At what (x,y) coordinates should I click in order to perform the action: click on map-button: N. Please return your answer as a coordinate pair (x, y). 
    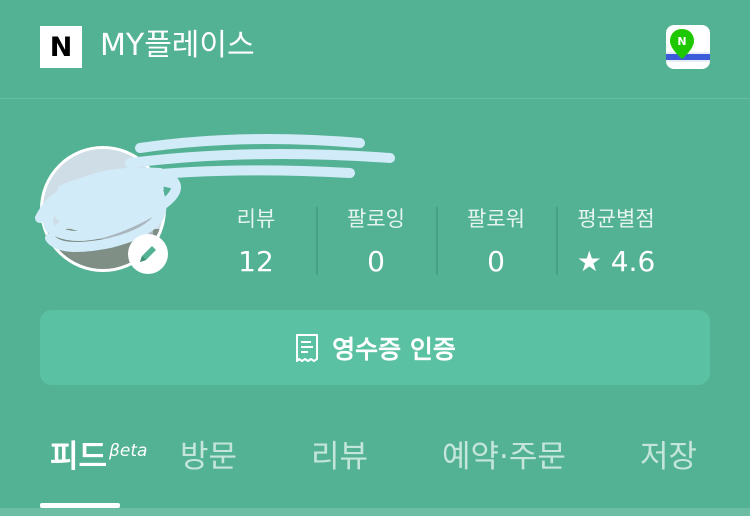
    Looking at the image, I should click on (688, 47).